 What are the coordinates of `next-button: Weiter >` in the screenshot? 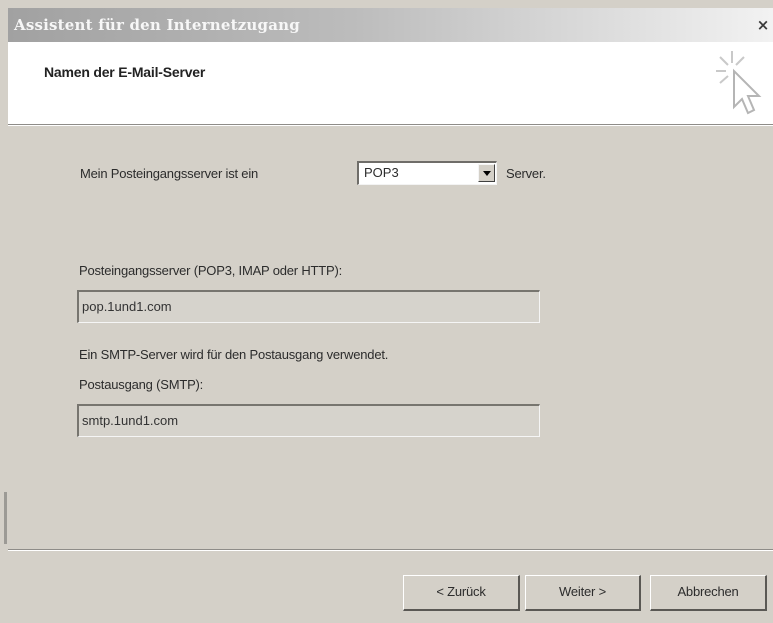 It's located at (583, 593).